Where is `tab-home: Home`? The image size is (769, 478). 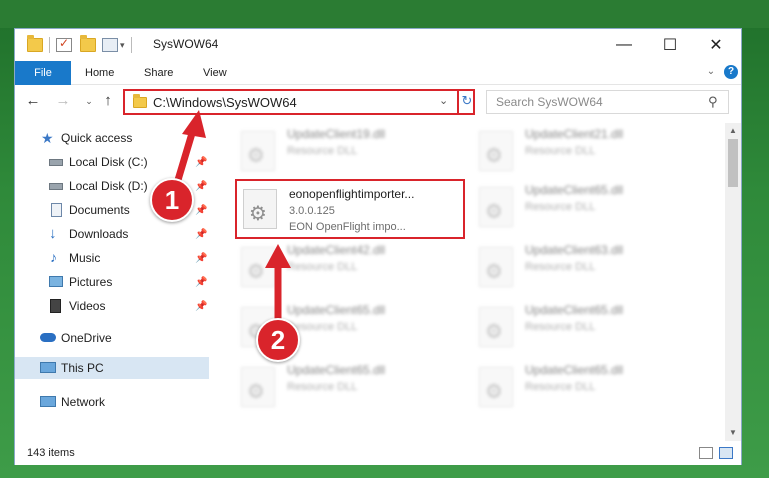 tab-home: Home is located at coordinates (99, 73).